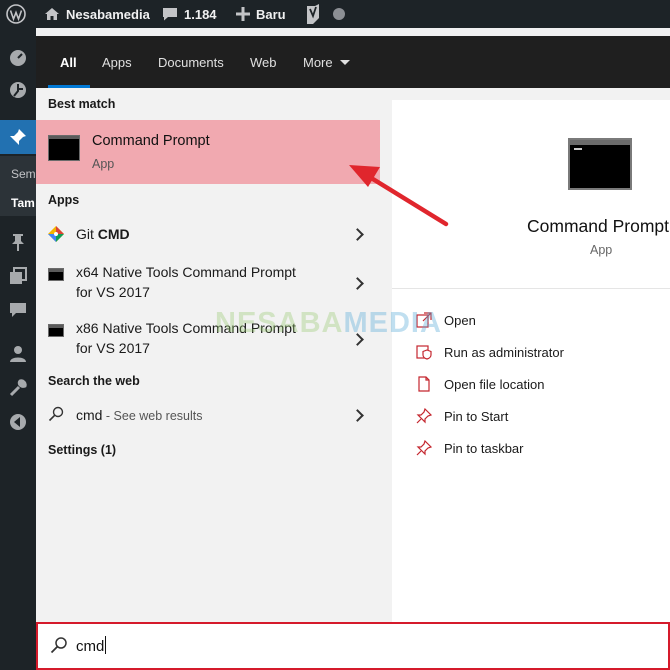 This screenshot has height=670, width=670. Describe the element at coordinates (424, 352) in the screenshot. I see `shield-icon` at that location.